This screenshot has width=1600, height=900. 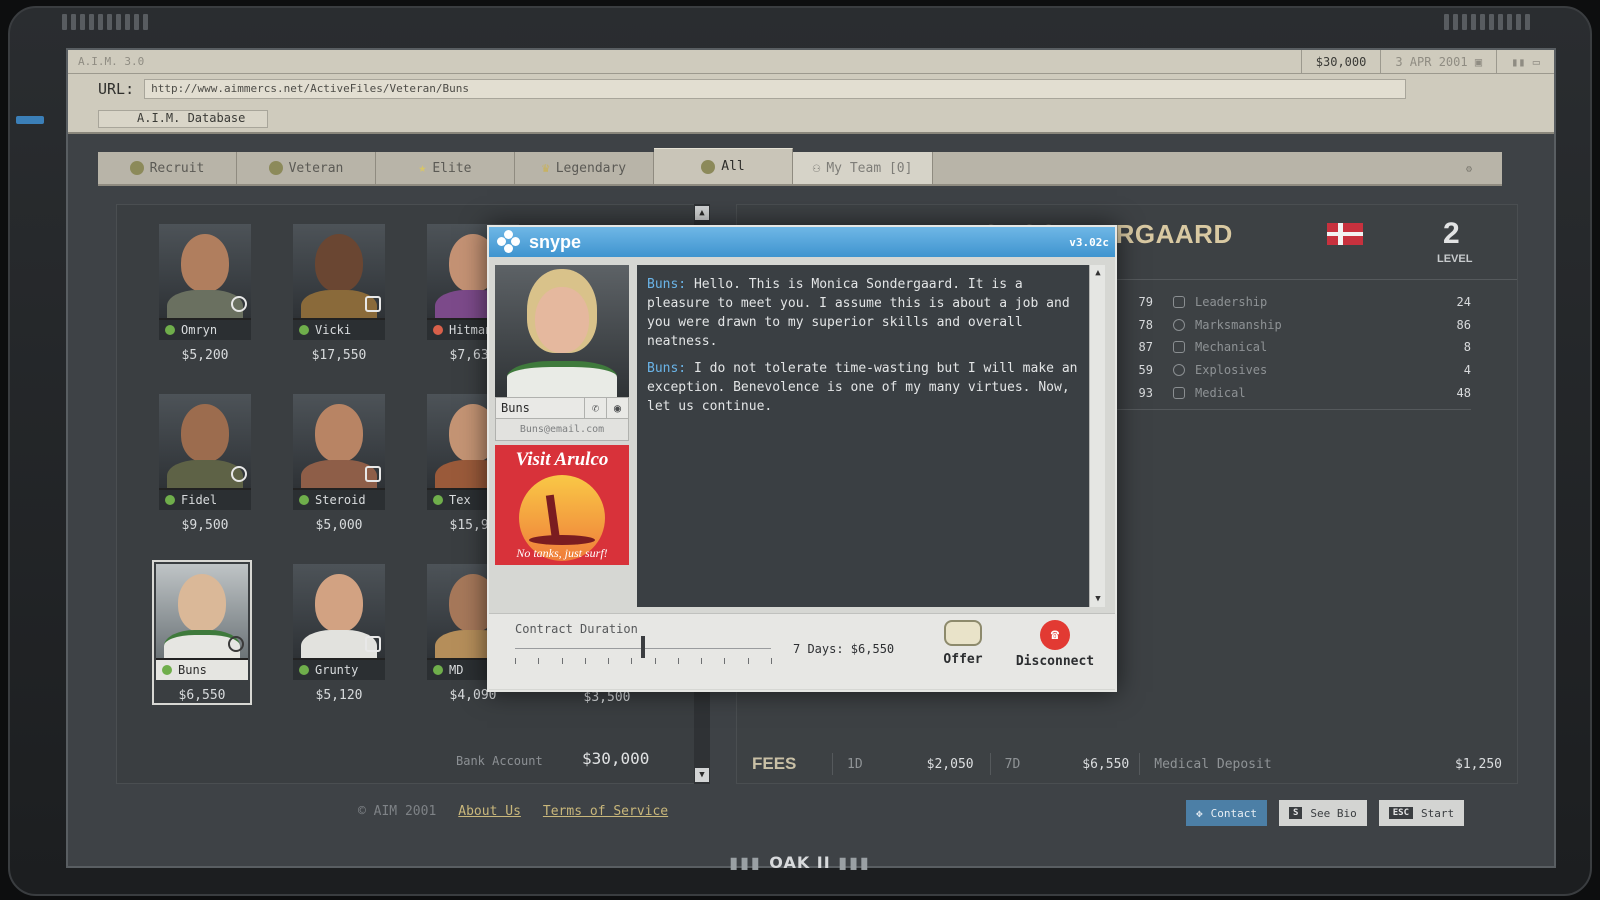 What do you see at coordinates (802, 242) in the screenshot?
I see `snype-title-bar: snype v3.02c` at bounding box center [802, 242].